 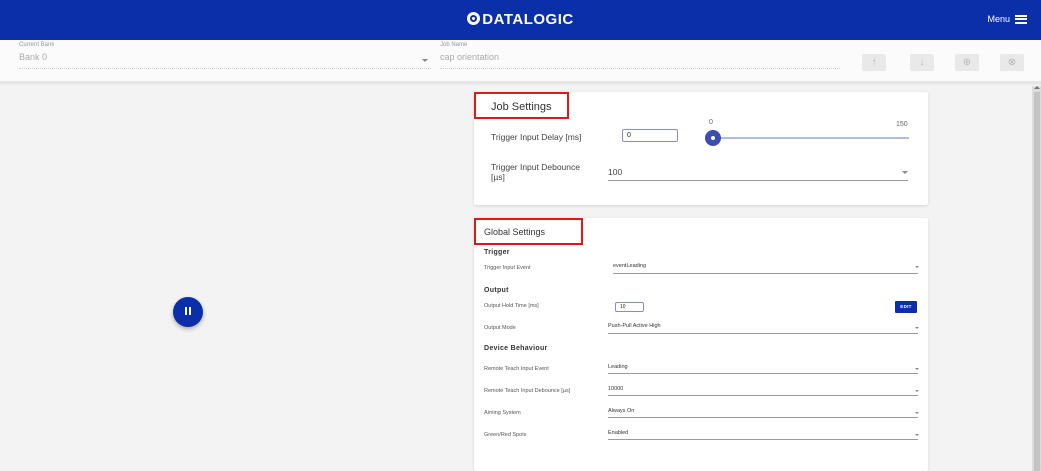 I want to click on output-mode-underline, so click(x=763, y=333).